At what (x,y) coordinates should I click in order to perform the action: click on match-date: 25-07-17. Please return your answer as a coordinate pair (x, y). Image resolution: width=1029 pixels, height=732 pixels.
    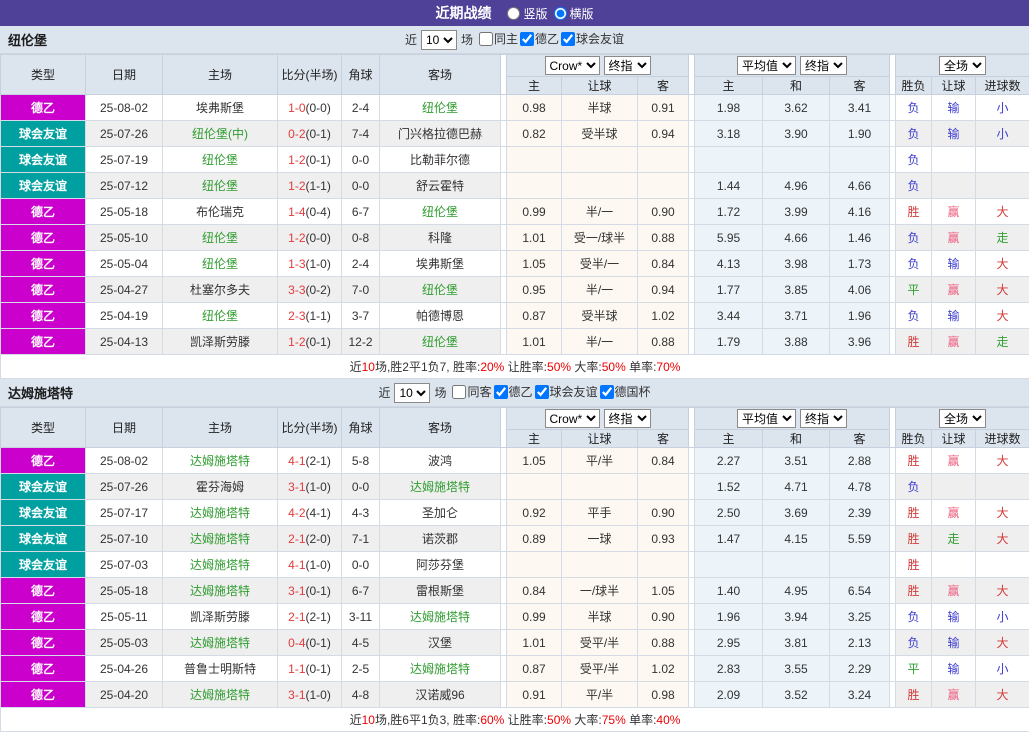
    Looking at the image, I should click on (124, 513).